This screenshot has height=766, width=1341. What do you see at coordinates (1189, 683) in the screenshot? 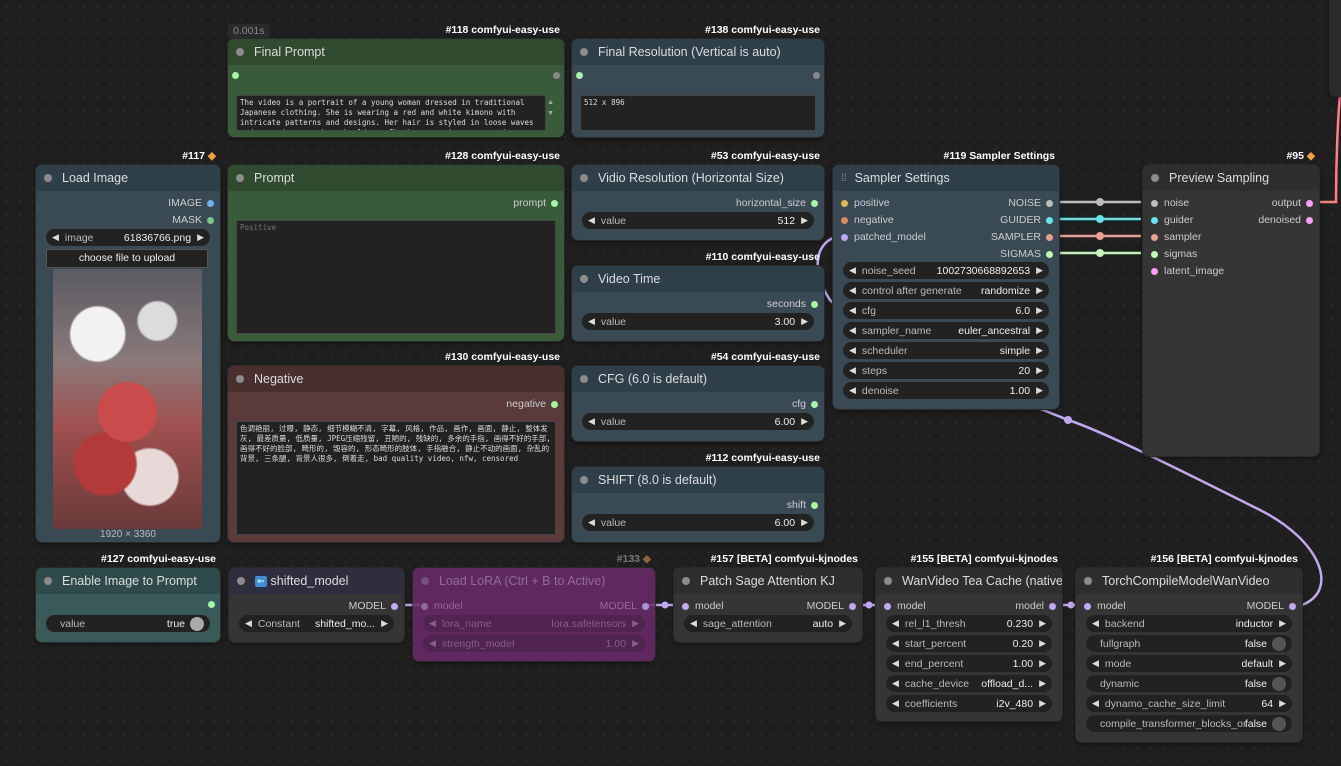
I see `dynamic-toggle: dynamic false` at bounding box center [1189, 683].